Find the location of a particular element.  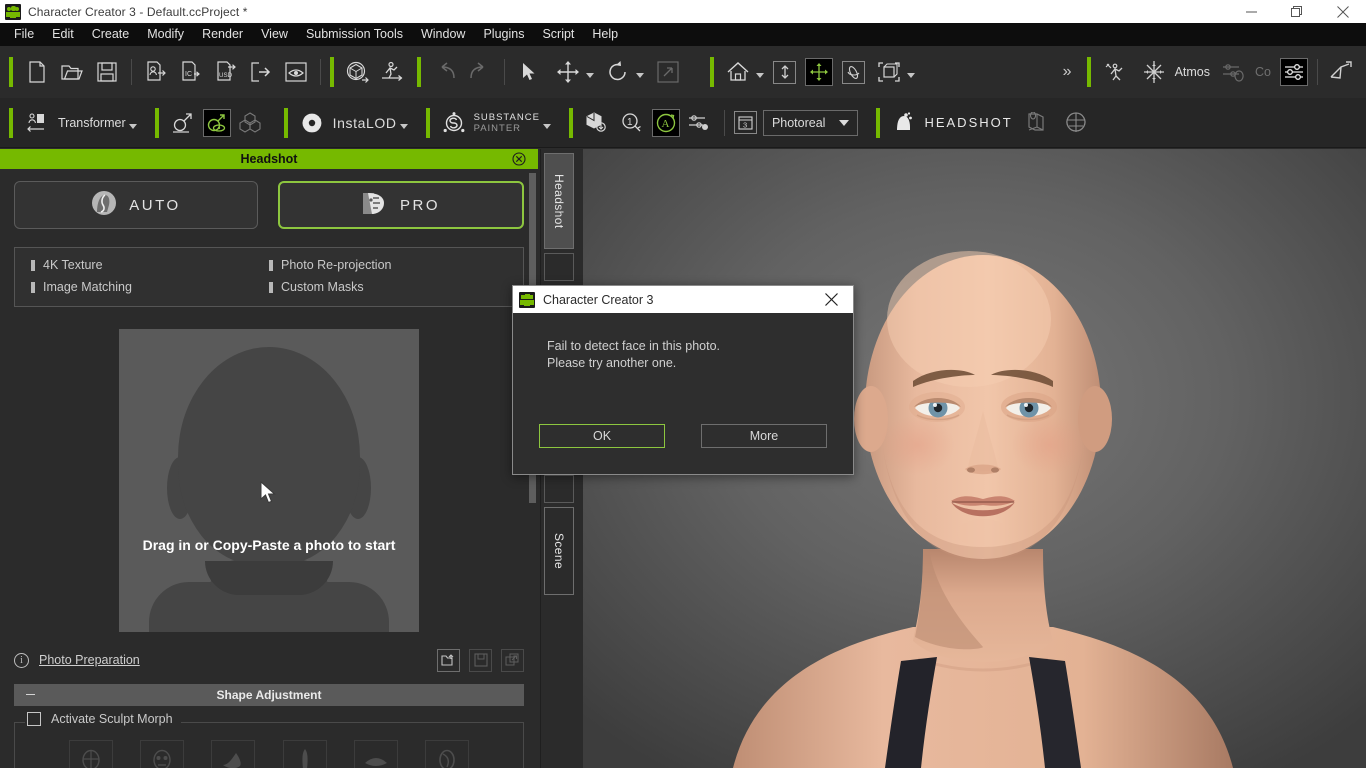

move-tool-icon is located at coordinates (568, 72).